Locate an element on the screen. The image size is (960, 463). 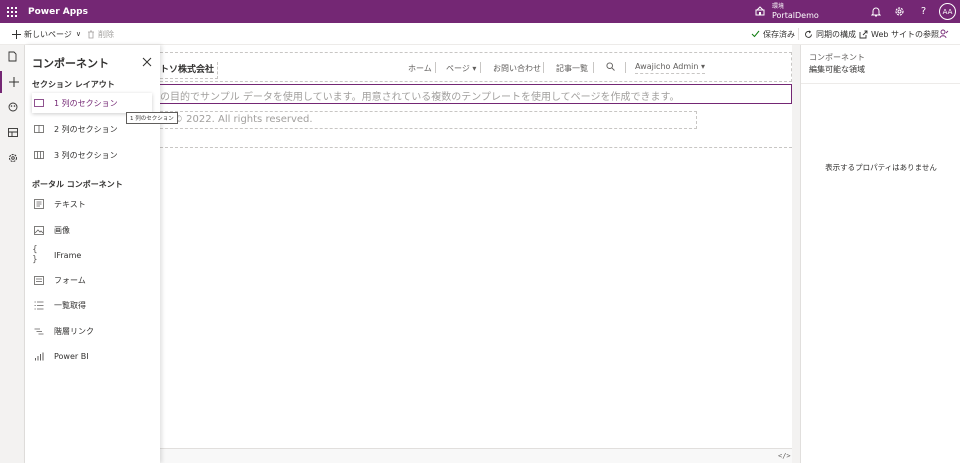
open-external-icon is located at coordinates (863, 34).